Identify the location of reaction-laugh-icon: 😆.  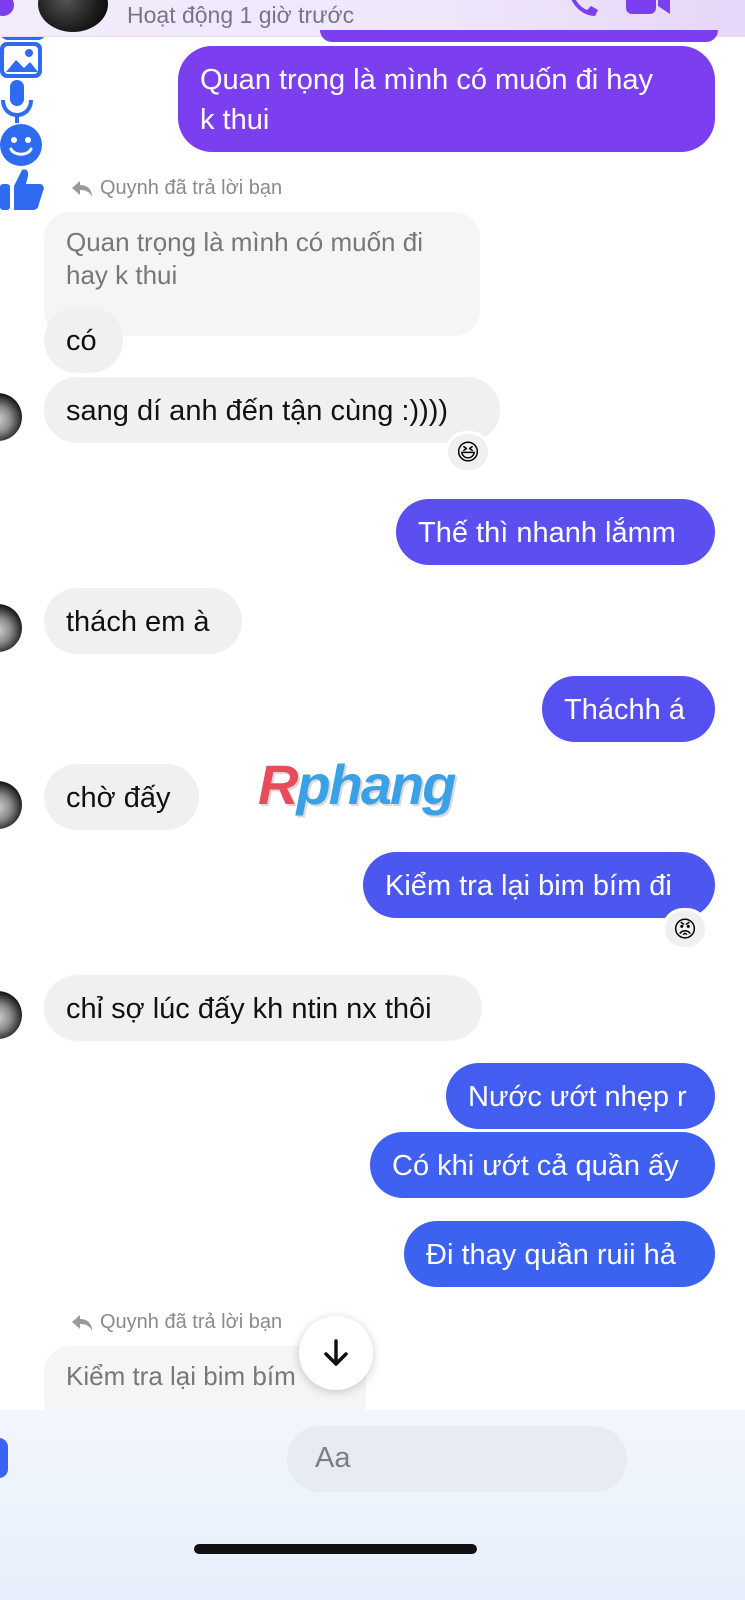
(468, 452).